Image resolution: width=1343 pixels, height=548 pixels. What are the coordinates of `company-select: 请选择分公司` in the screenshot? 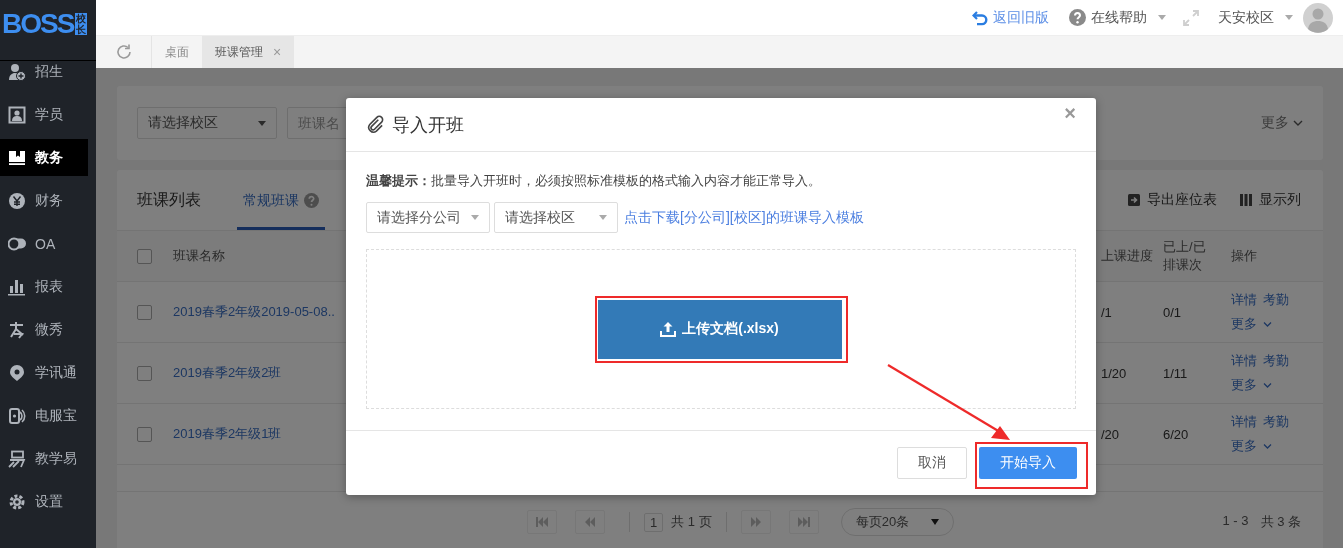 It's located at (428, 217).